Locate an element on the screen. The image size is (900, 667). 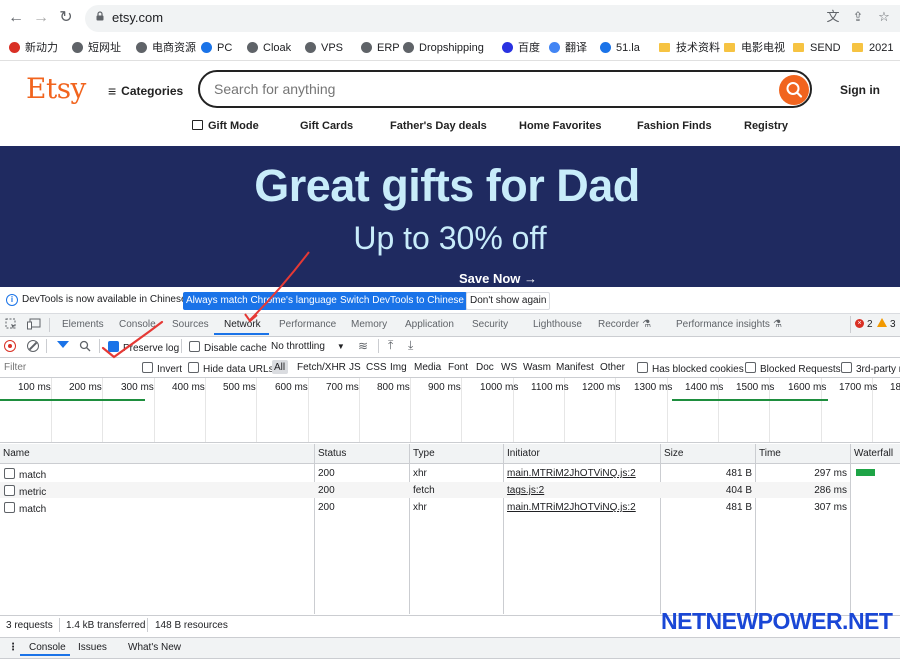
tab-performance: Performance is located at coordinates (307, 324).